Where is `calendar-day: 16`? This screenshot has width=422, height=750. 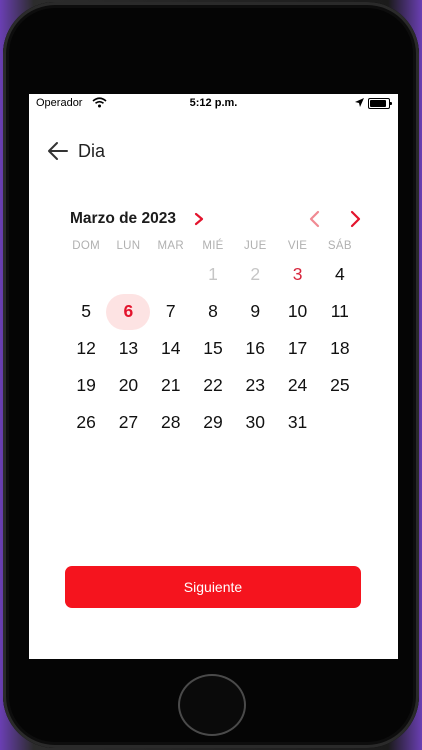 calendar-day: 16 is located at coordinates (255, 348).